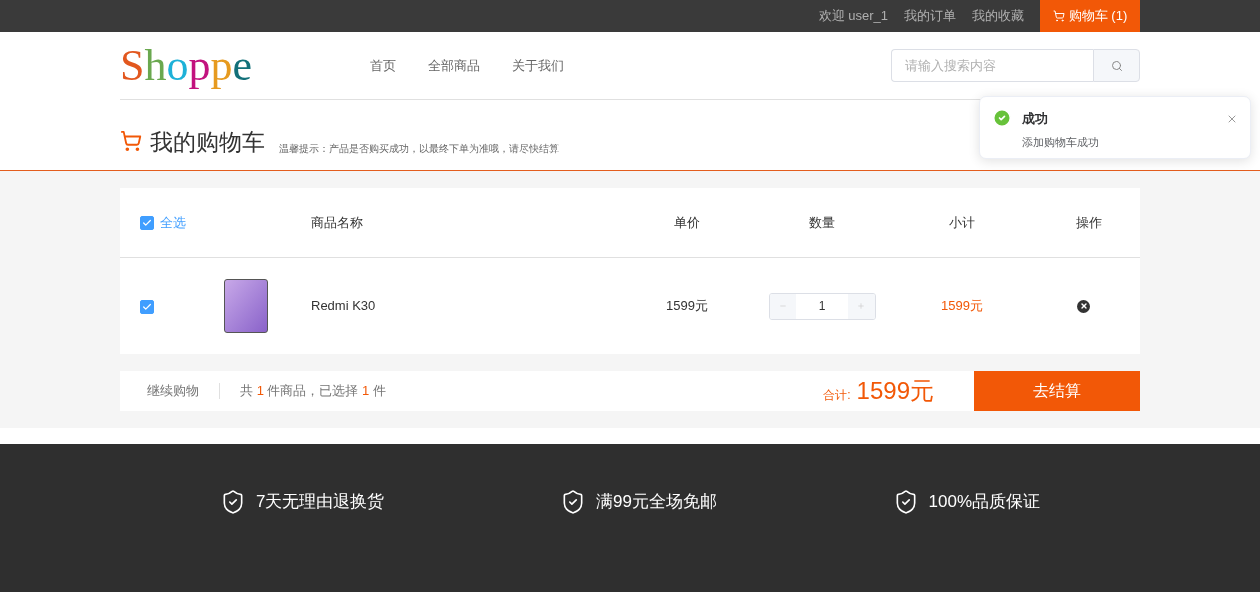 The height and width of the screenshot is (592, 1260). I want to click on column-header: 商品名称, so click(337, 222).